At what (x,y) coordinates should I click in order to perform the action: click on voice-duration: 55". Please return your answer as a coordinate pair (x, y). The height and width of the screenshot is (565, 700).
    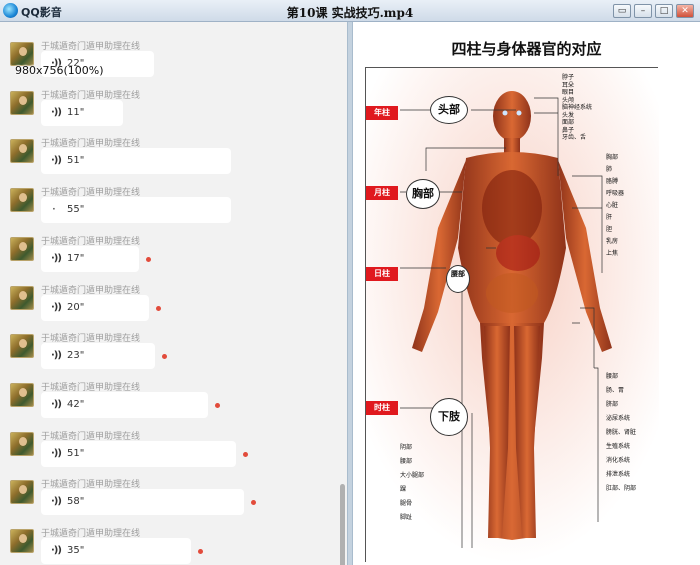
    Looking at the image, I should click on (76, 210).